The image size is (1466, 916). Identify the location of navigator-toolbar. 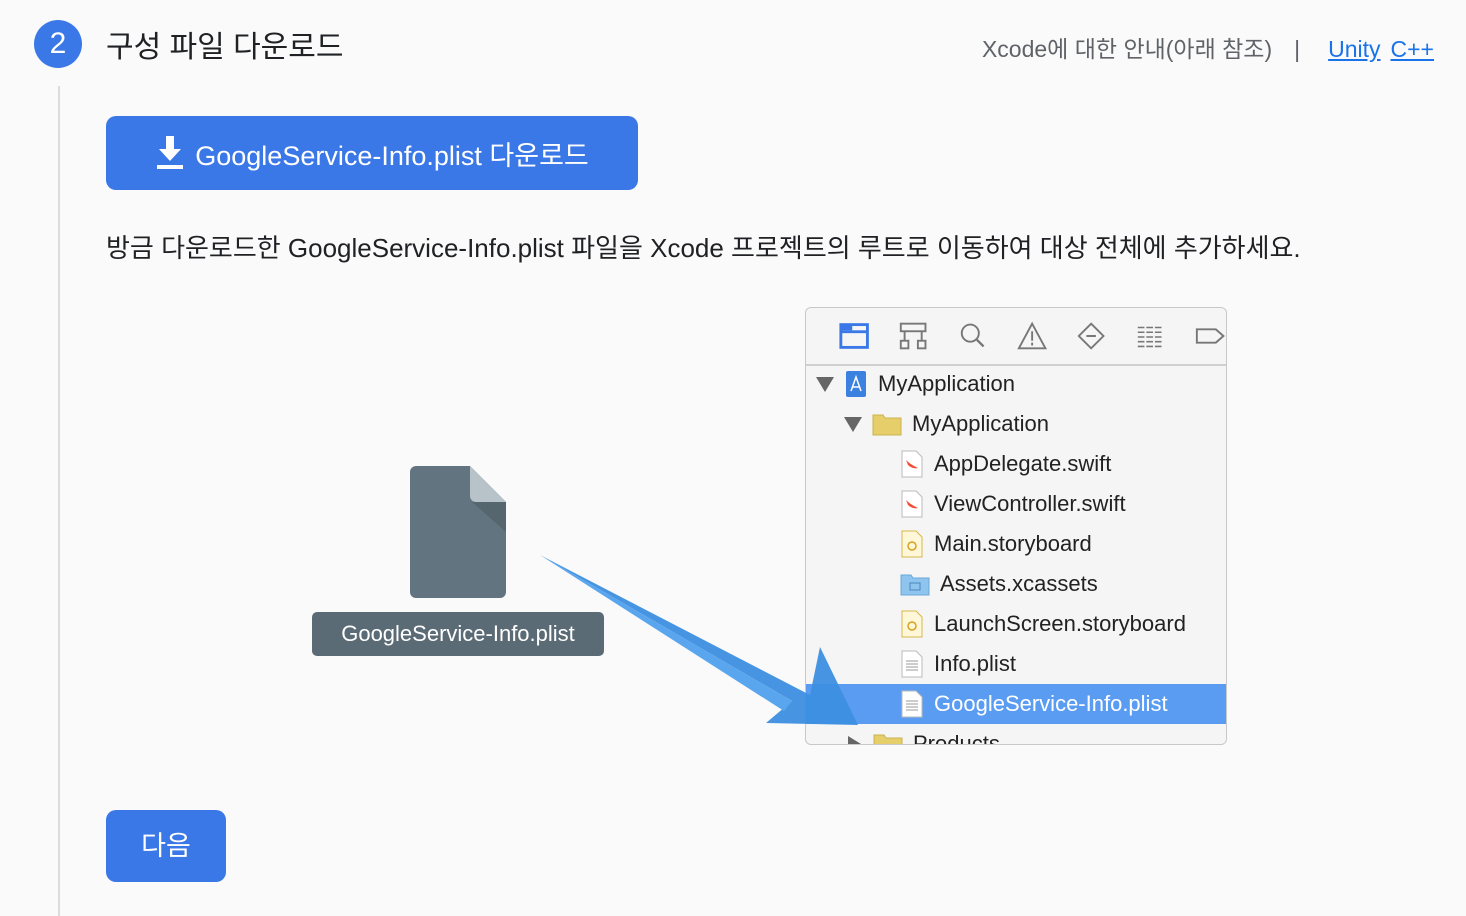
(1016, 337).